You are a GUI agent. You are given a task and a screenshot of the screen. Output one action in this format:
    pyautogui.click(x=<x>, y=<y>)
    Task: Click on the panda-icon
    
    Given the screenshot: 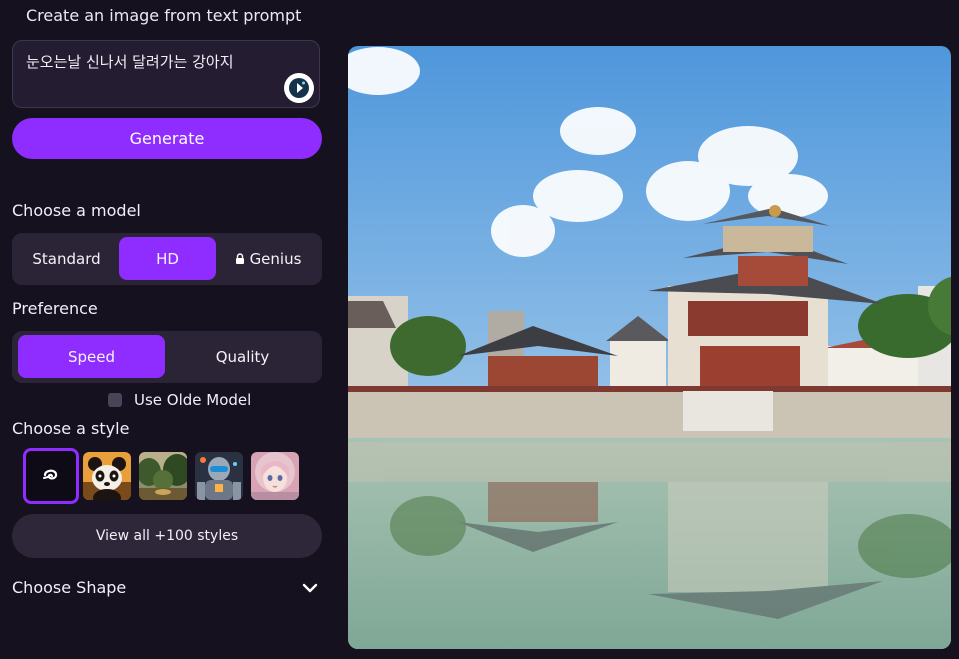 What is the action you would take?
    pyautogui.click(x=107, y=476)
    